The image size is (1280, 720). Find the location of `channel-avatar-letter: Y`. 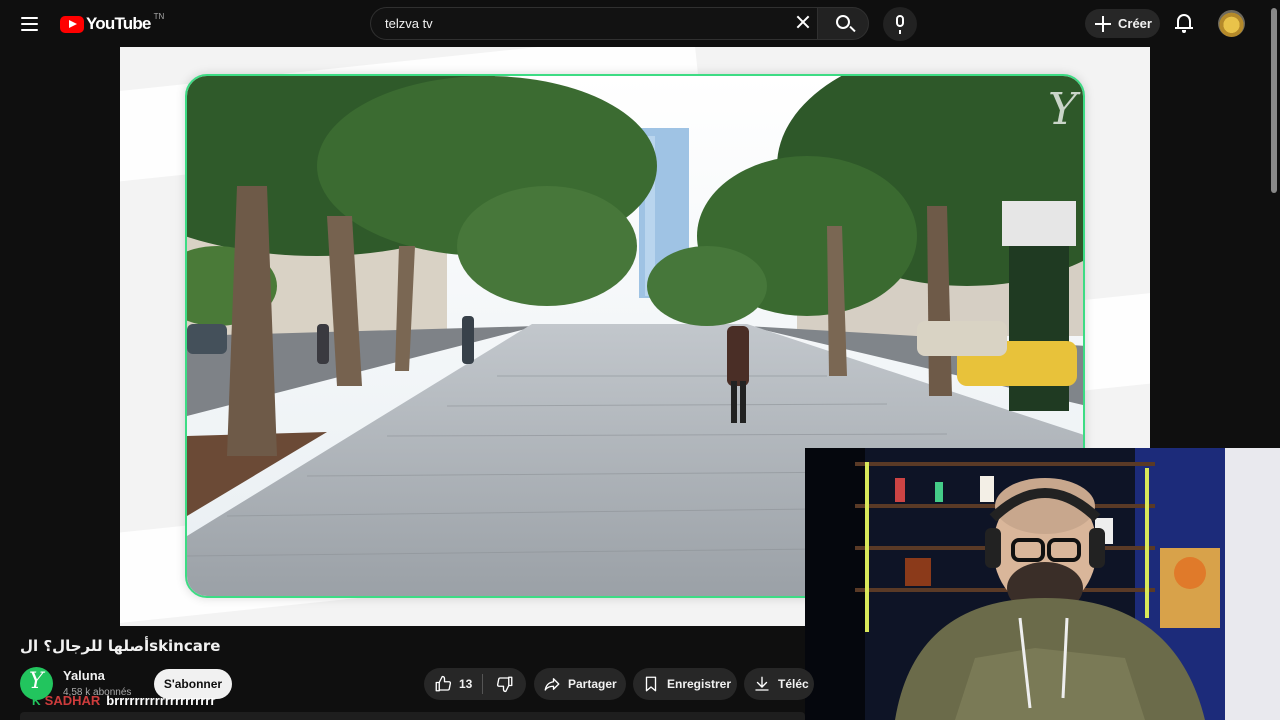

channel-avatar-letter: Y is located at coordinates (36, 681).